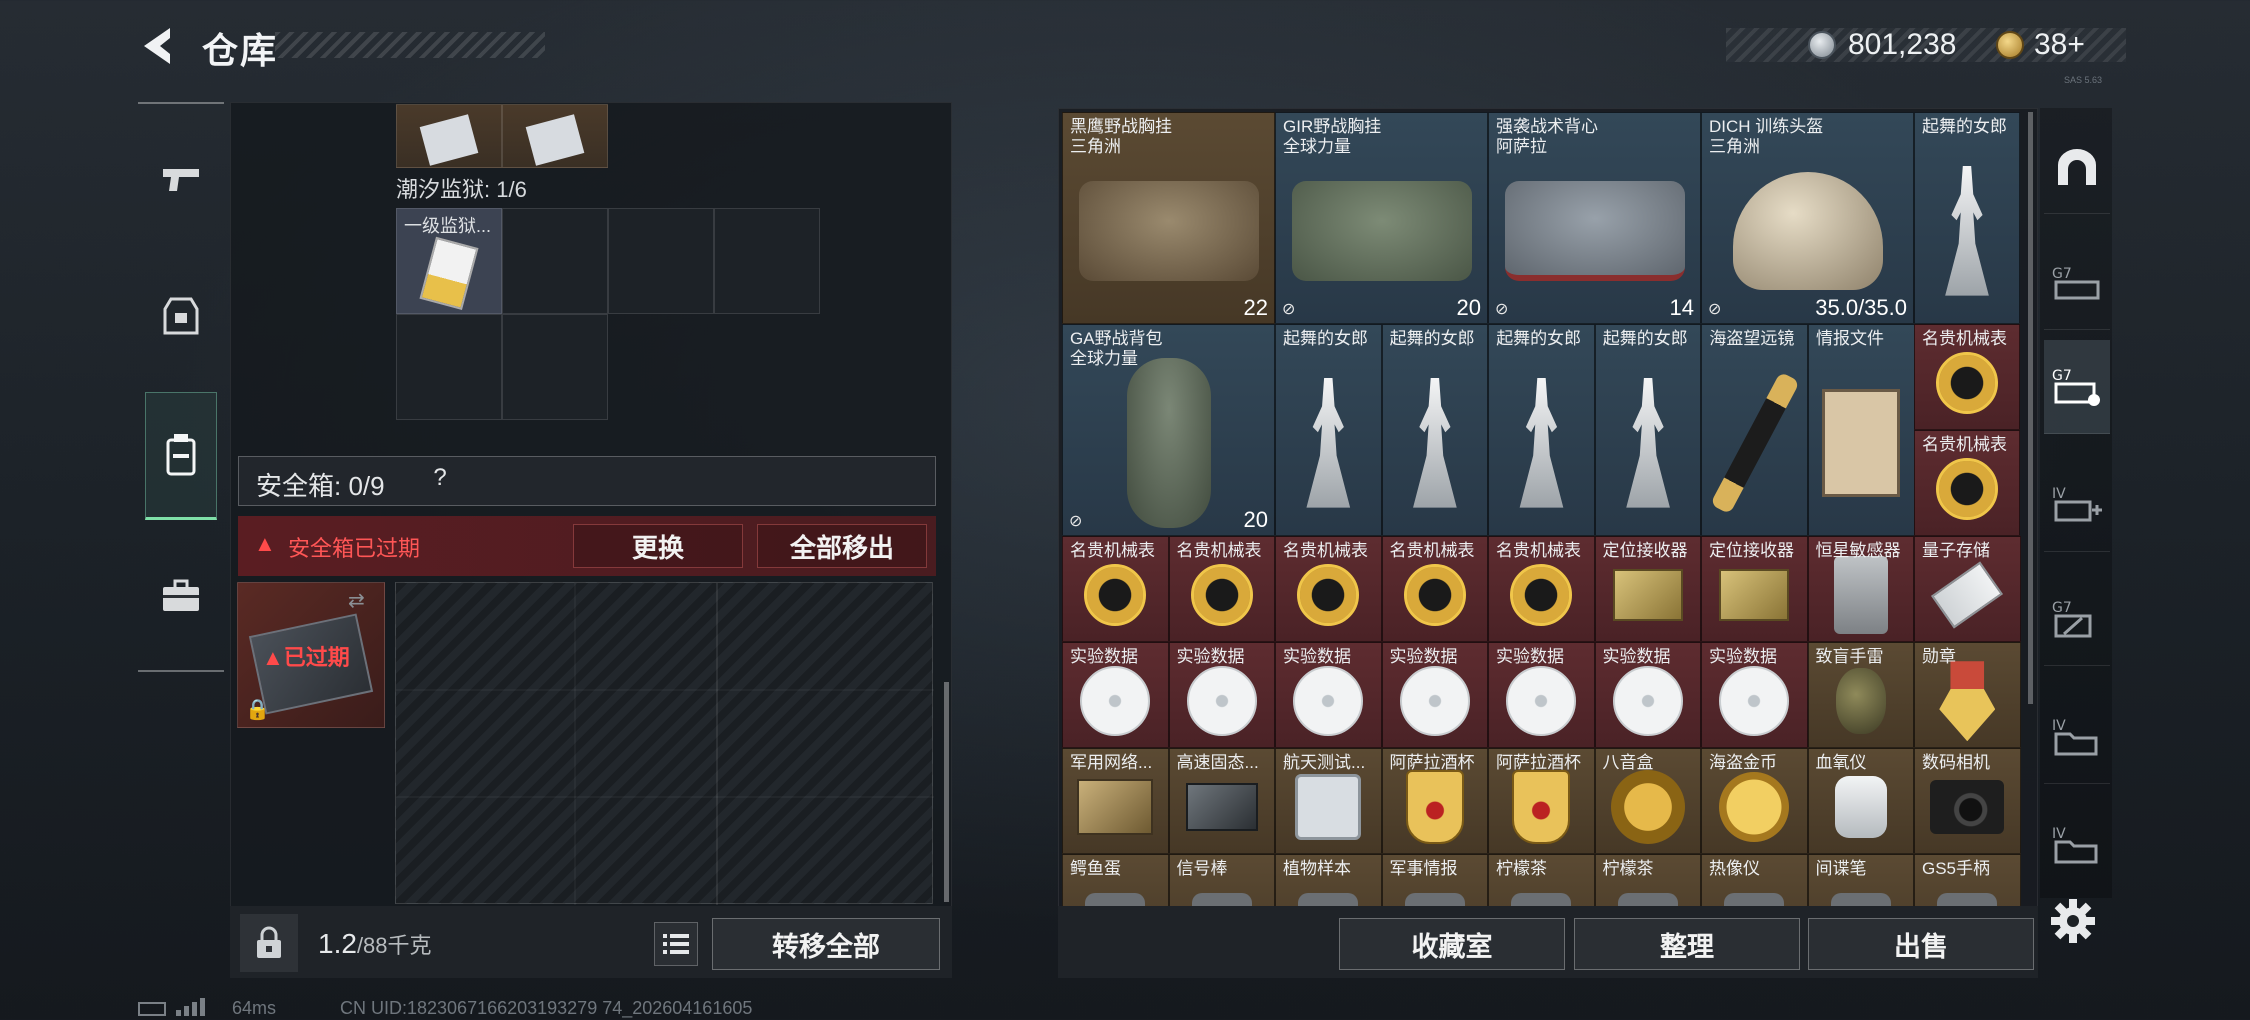 The width and height of the screenshot is (2250, 1020). Describe the element at coordinates (356, 600) in the screenshot. I see `swap-icon: ⇄` at that location.